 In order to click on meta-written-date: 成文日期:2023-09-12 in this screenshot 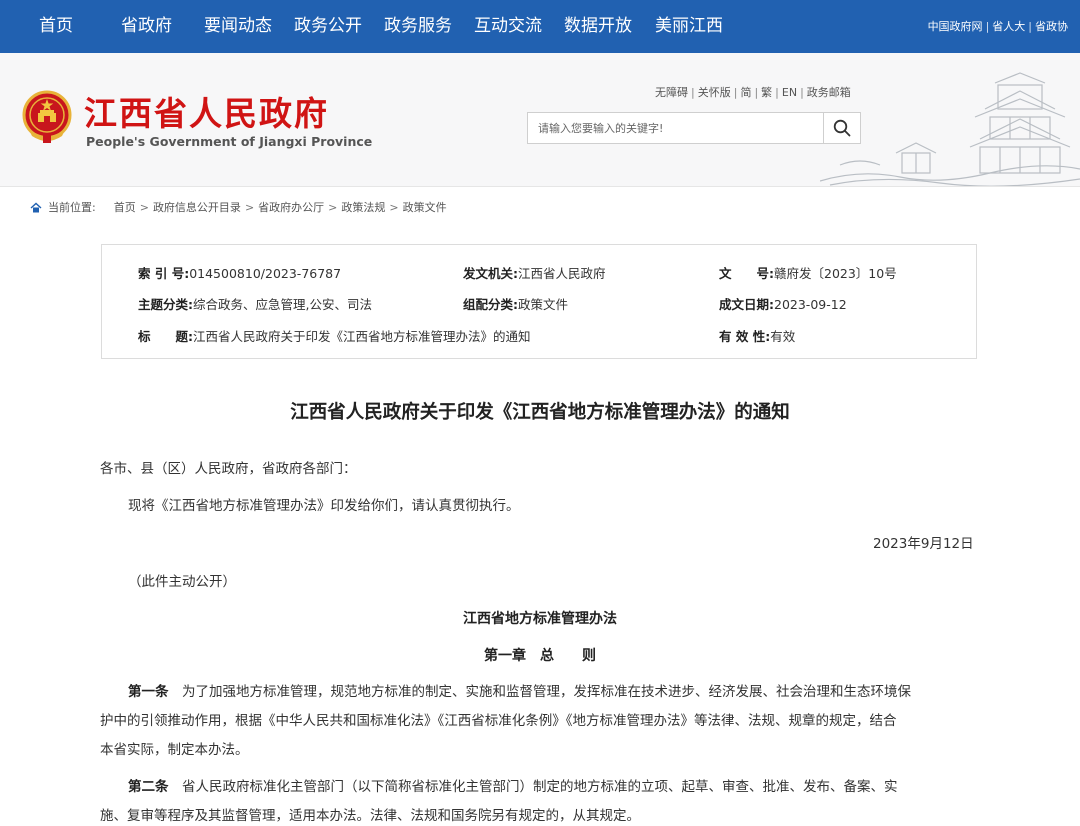, I will do `click(783, 304)`.